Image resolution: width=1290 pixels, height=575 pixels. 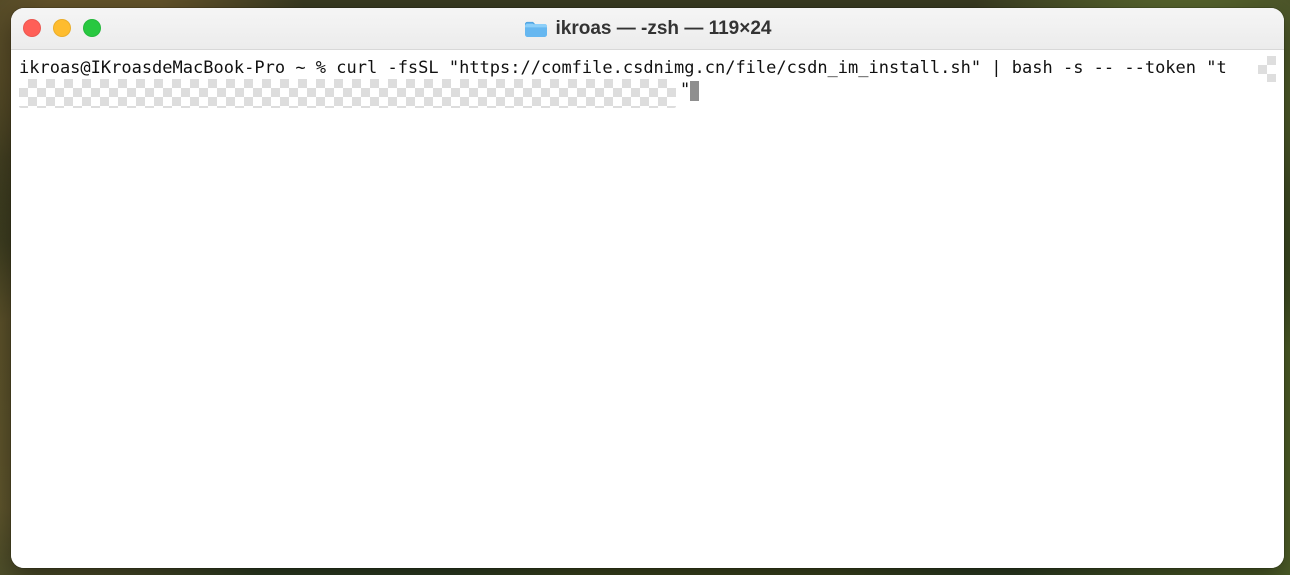 I want to click on zoom-button, so click(x=92, y=28).